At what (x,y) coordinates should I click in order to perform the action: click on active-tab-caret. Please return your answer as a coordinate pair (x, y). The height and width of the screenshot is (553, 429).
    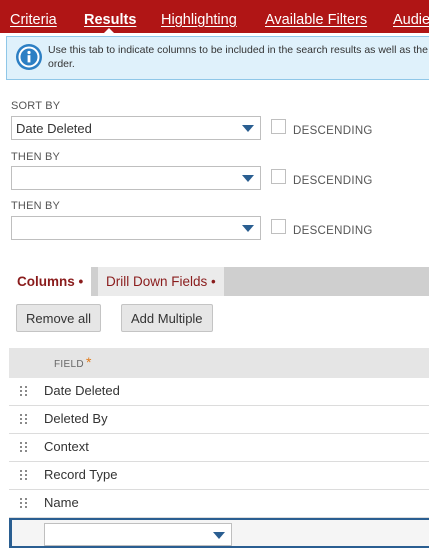
    Looking at the image, I should click on (109, 30).